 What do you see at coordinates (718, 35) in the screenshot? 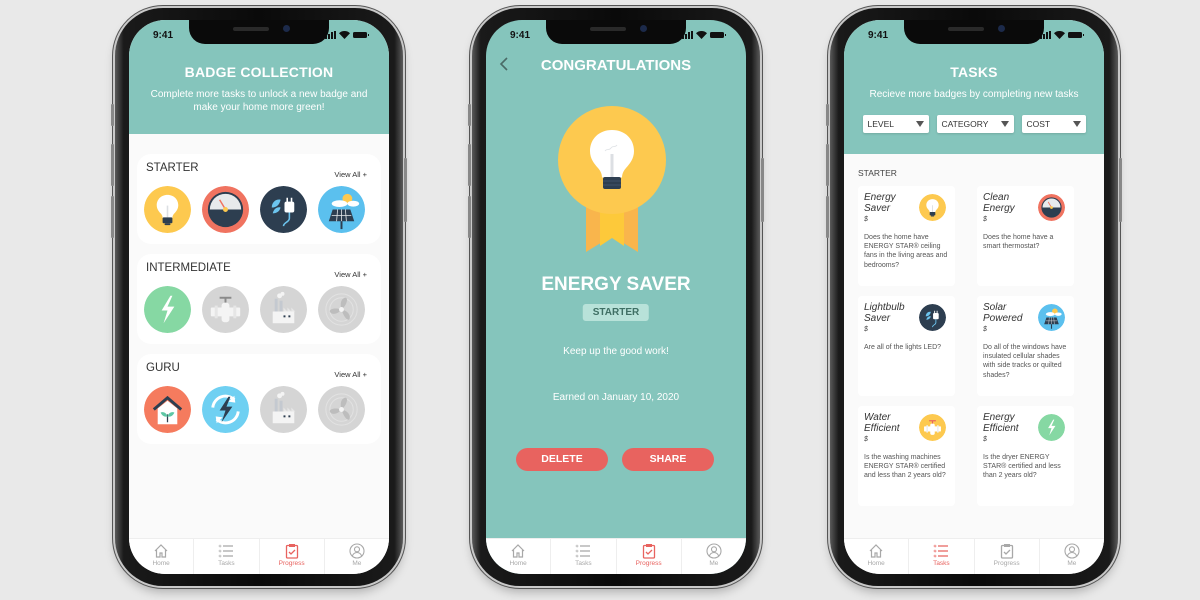
I see `battery-icon` at bounding box center [718, 35].